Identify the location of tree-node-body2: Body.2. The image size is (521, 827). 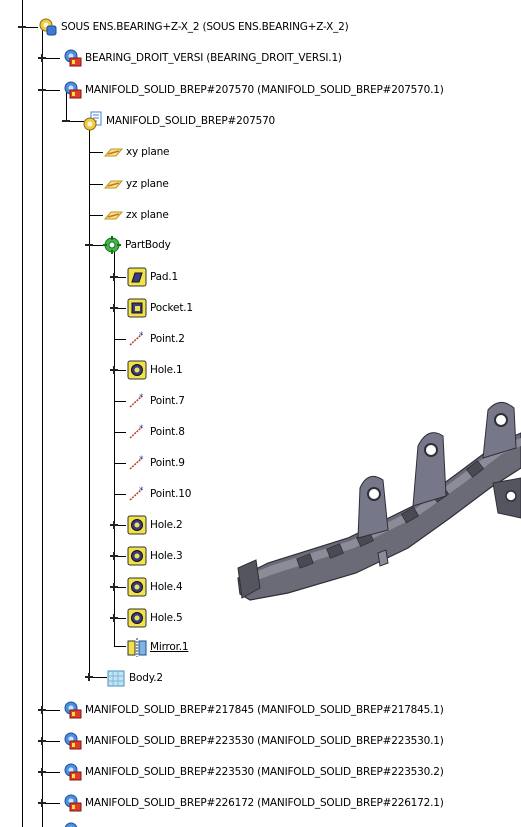
(134, 678).